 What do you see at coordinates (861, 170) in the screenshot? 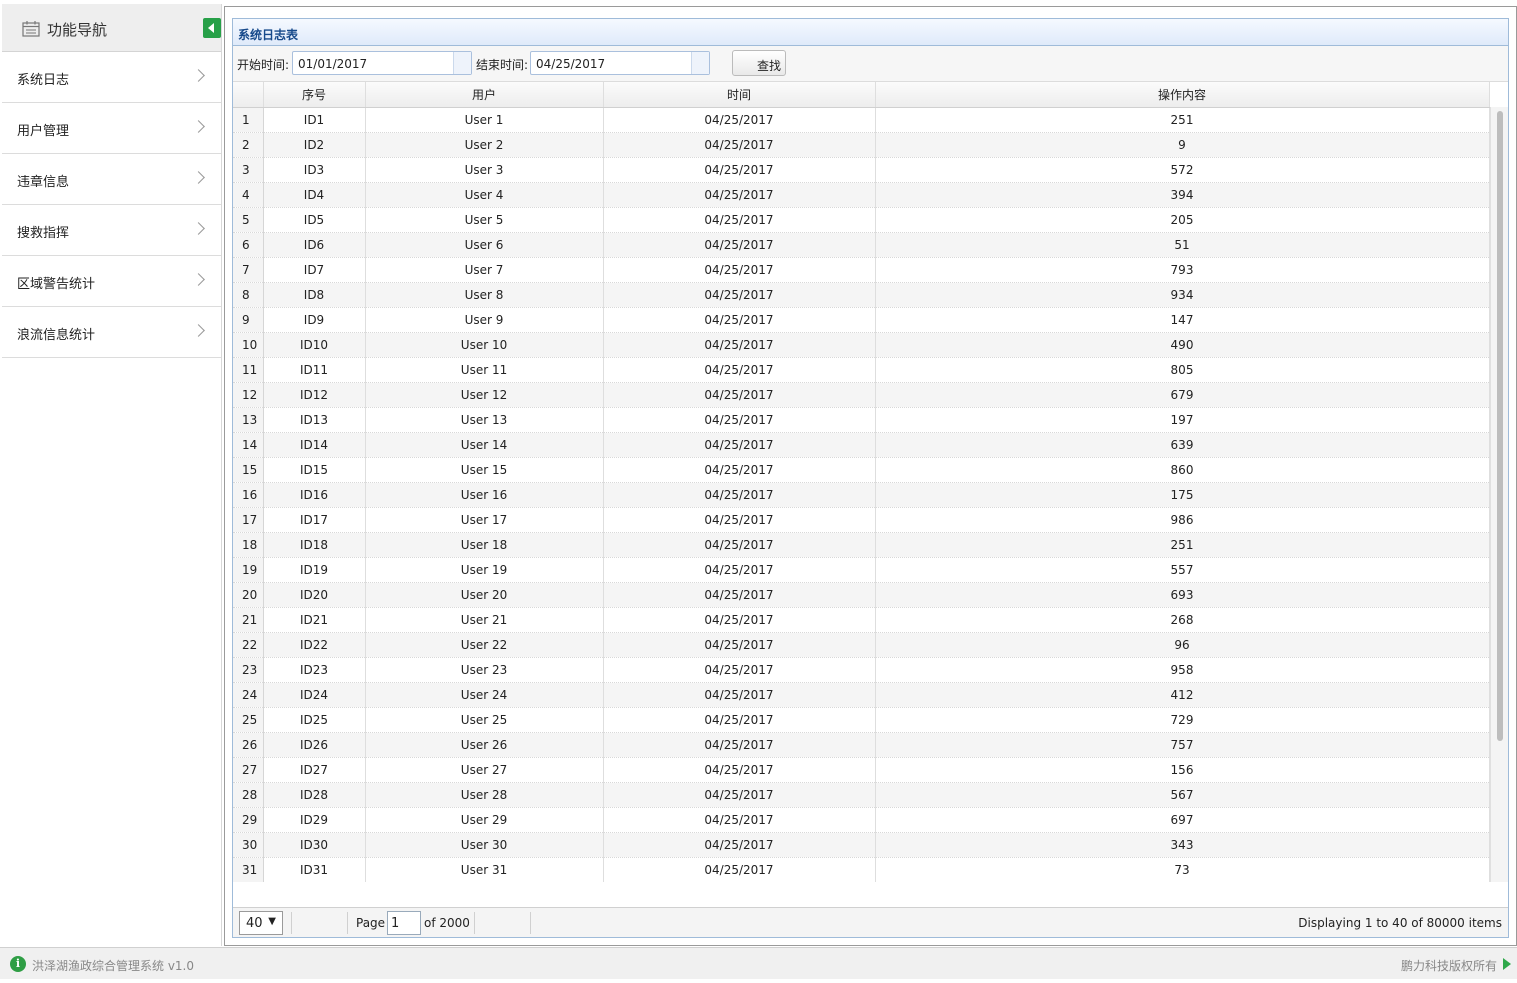
I see `table-row: 3 ID3 User 3 04/25/2017 572` at bounding box center [861, 170].